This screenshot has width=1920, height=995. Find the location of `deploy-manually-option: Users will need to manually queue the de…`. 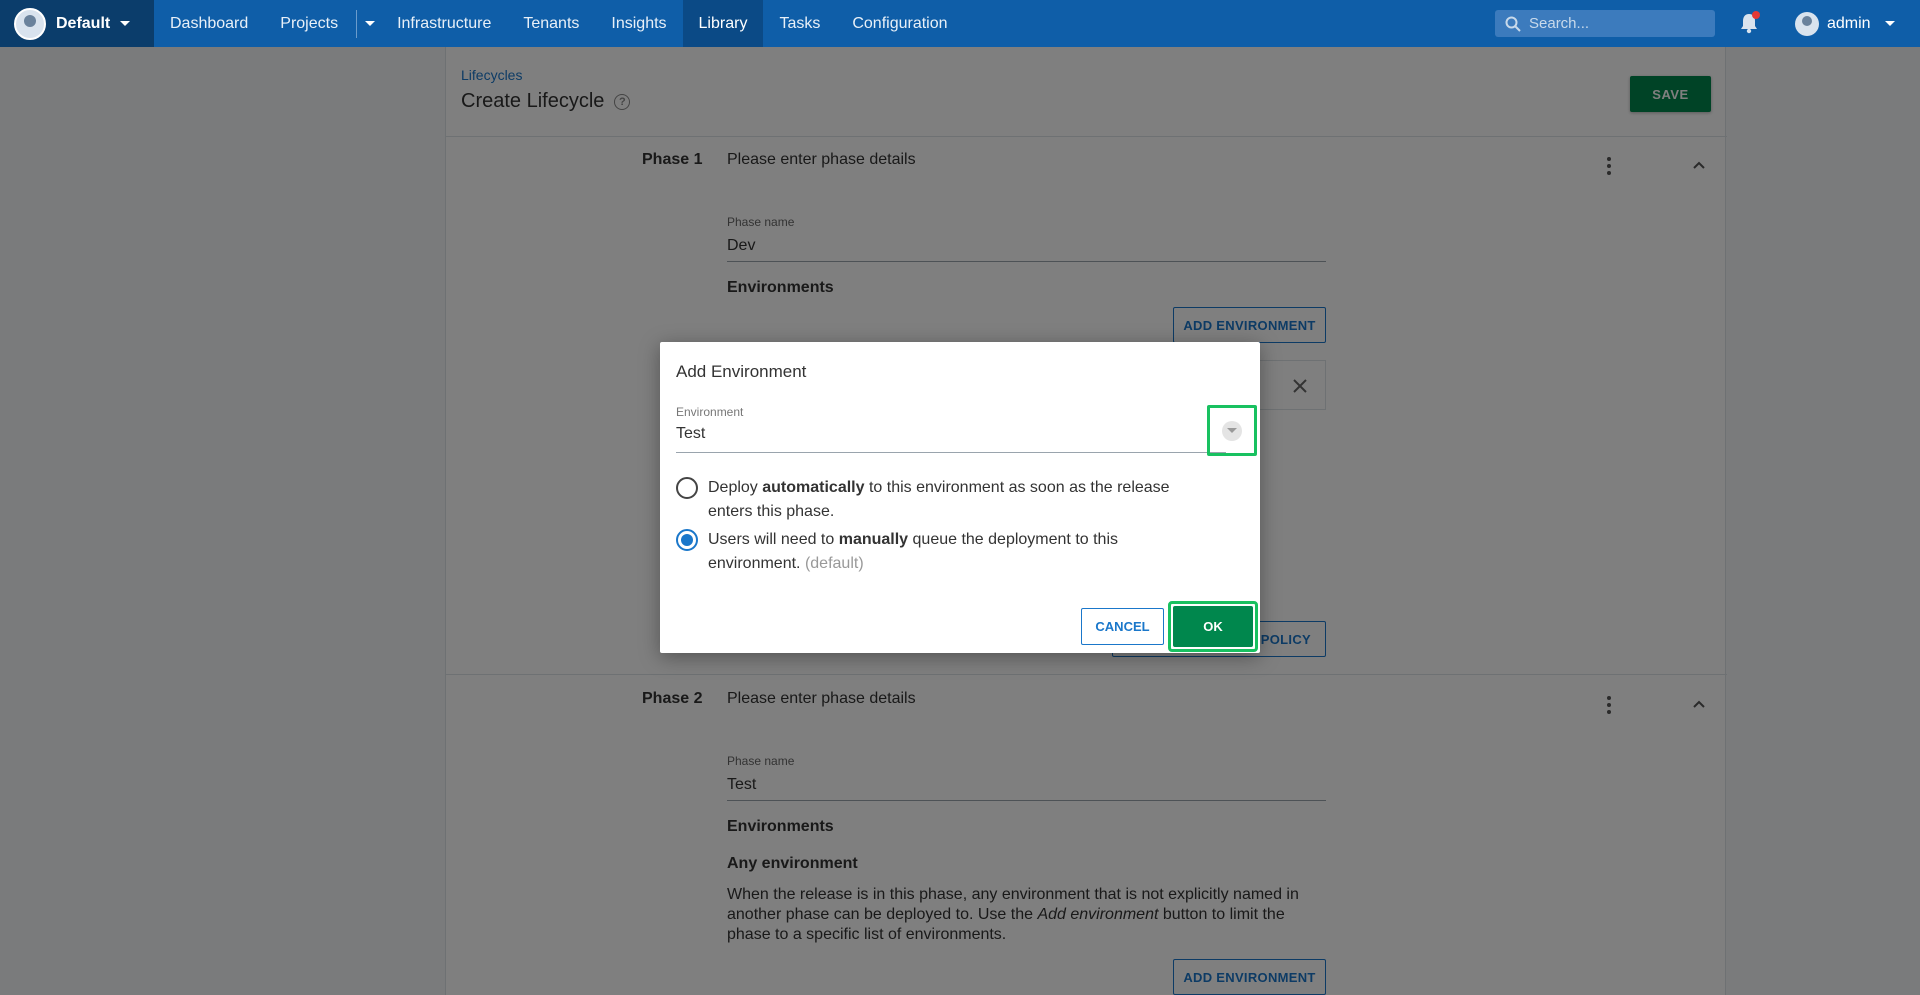

deploy-manually-option: Users will need to manually queue the de… is located at coordinates (932, 552).